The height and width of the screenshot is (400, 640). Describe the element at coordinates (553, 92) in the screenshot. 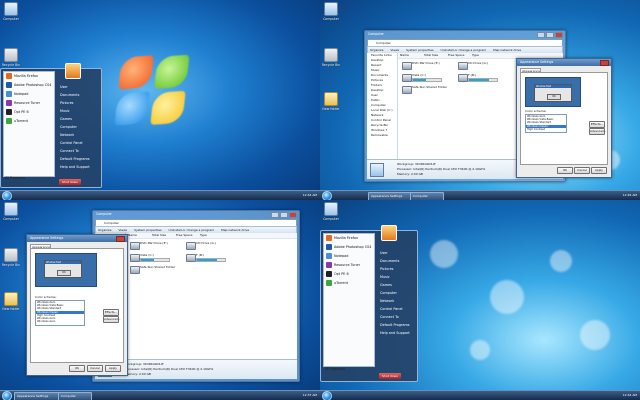

I see `appearance-preview: Window Text OK` at that location.